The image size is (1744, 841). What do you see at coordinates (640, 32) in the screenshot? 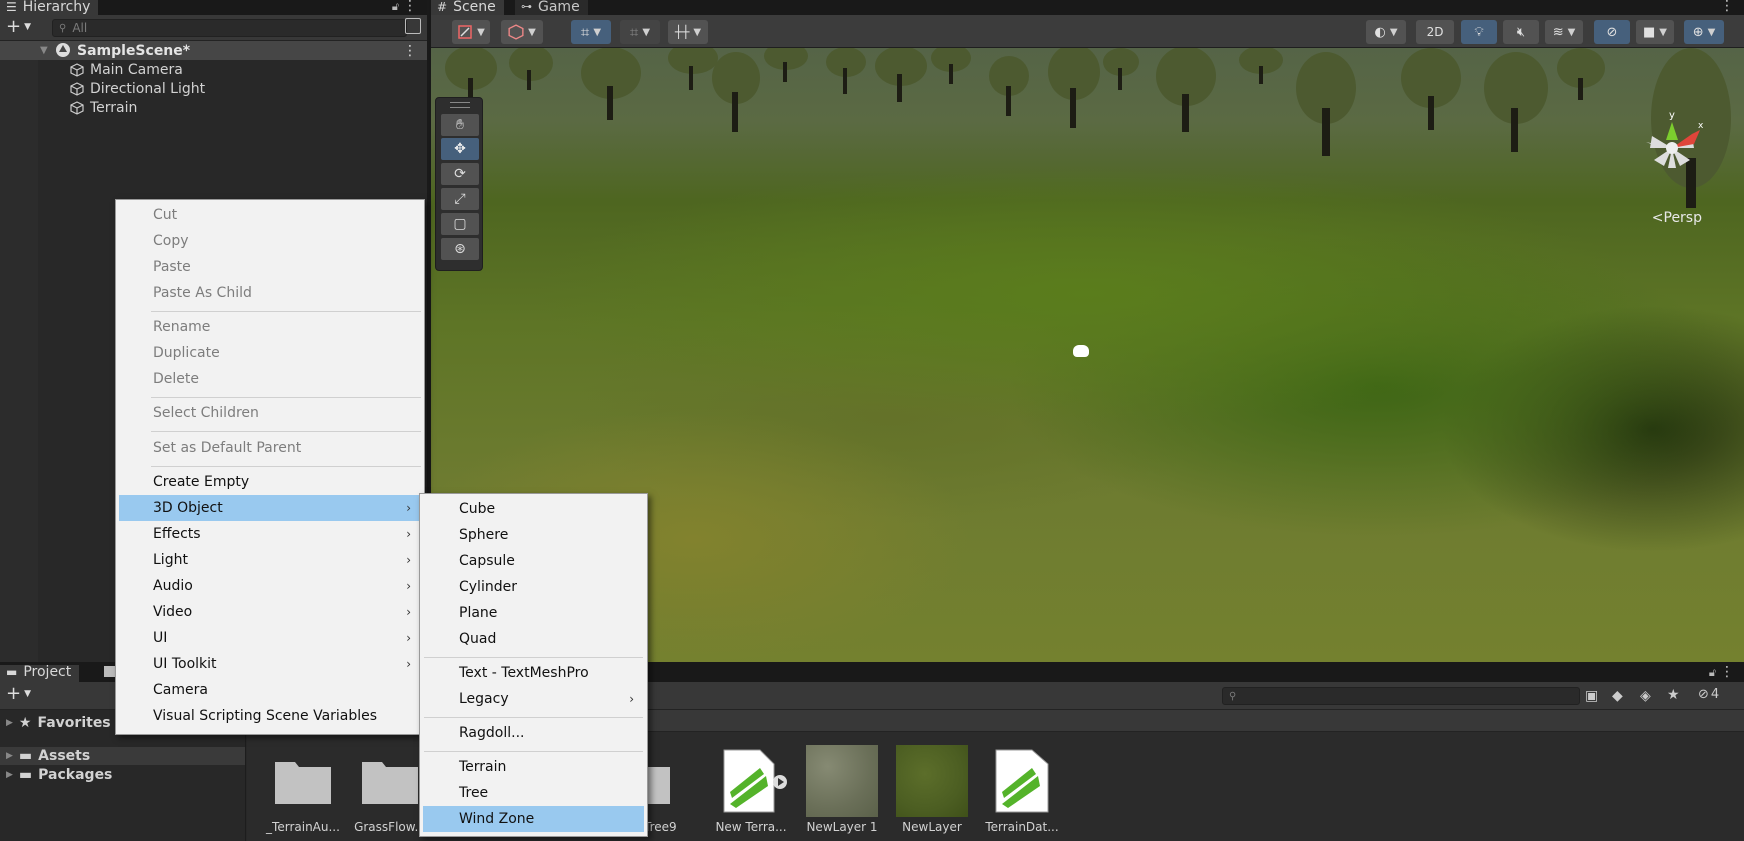
I see `snap-increment-button: ⌗ ▼` at bounding box center [640, 32].